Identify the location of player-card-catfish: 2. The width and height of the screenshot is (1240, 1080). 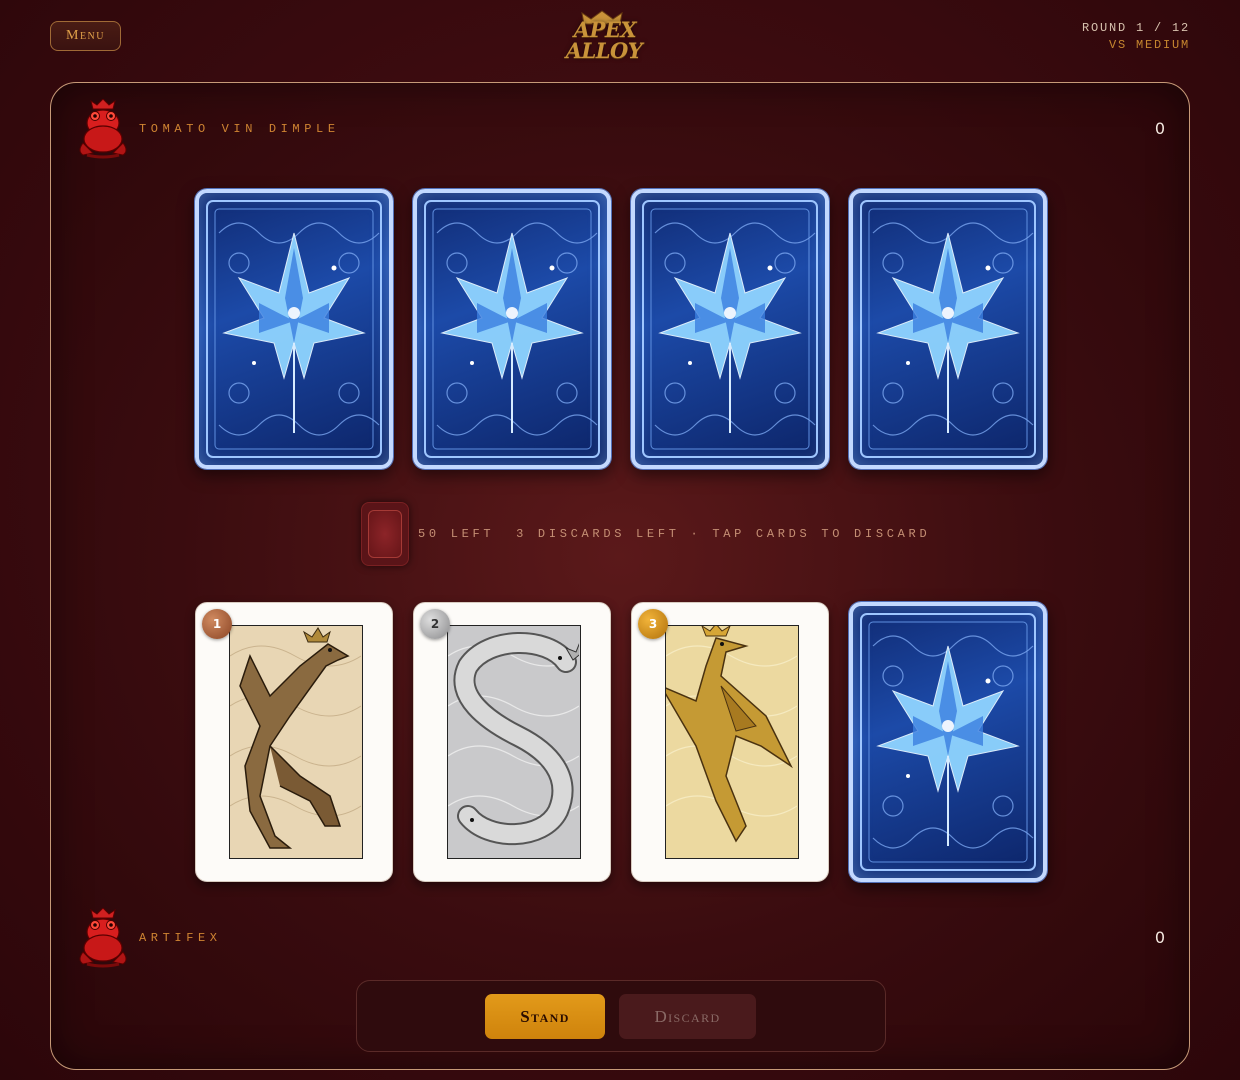
(512, 742).